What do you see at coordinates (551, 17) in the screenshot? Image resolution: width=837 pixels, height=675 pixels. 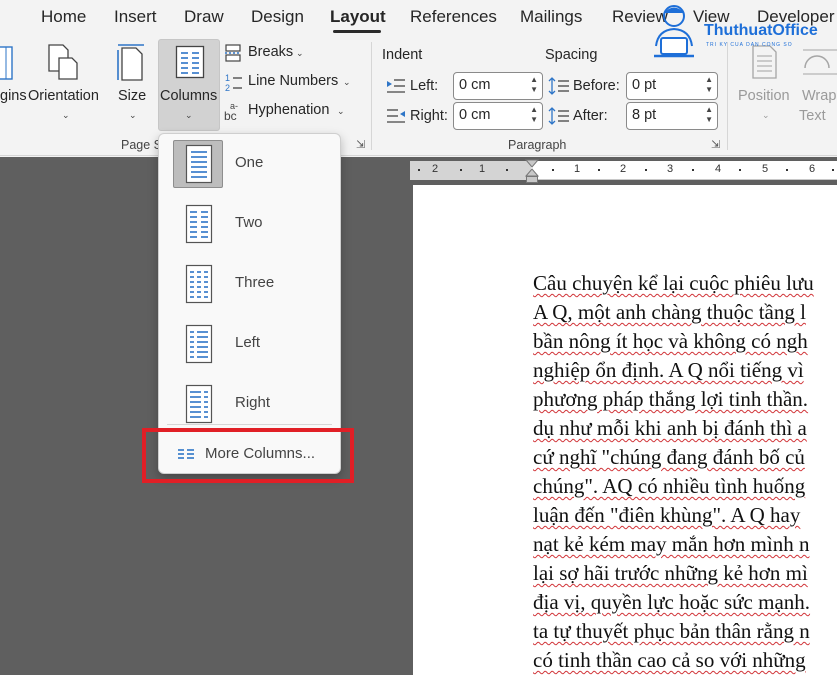 I see `tab-mailings: Mailings` at bounding box center [551, 17].